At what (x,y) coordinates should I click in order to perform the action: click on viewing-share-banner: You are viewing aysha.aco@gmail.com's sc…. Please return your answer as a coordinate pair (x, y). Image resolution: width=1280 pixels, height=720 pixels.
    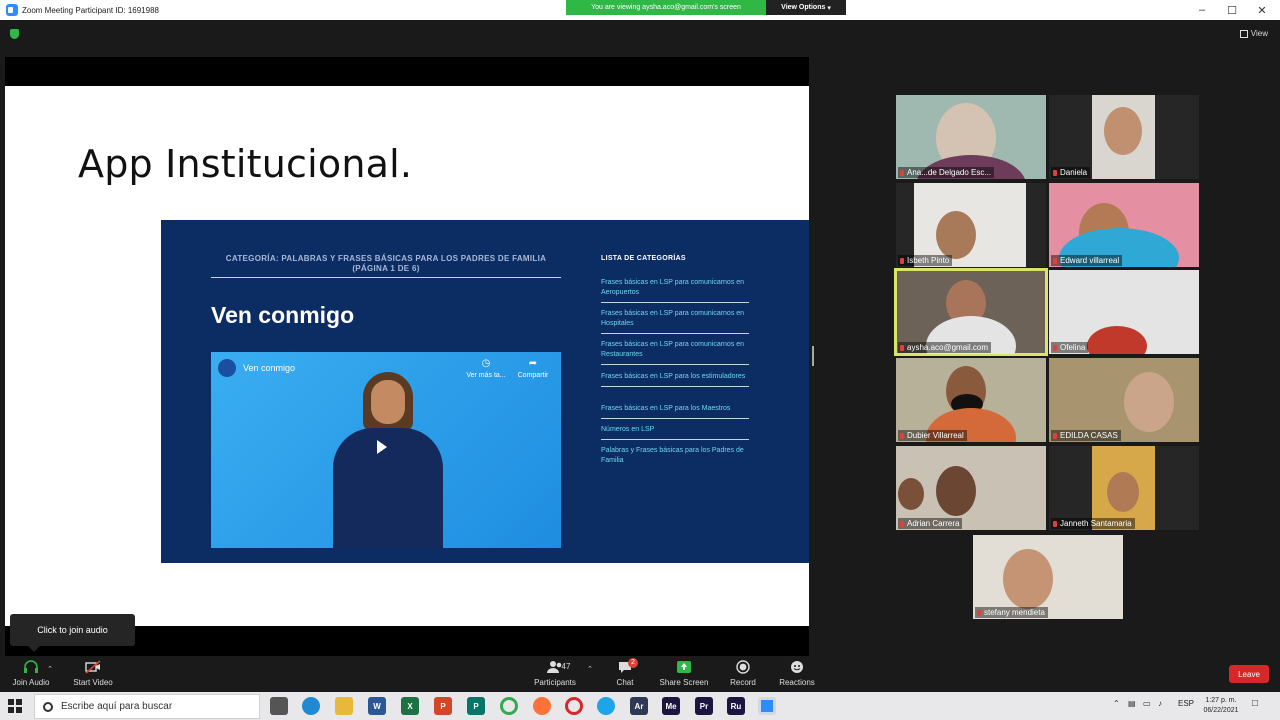
    Looking at the image, I should click on (666, 7).